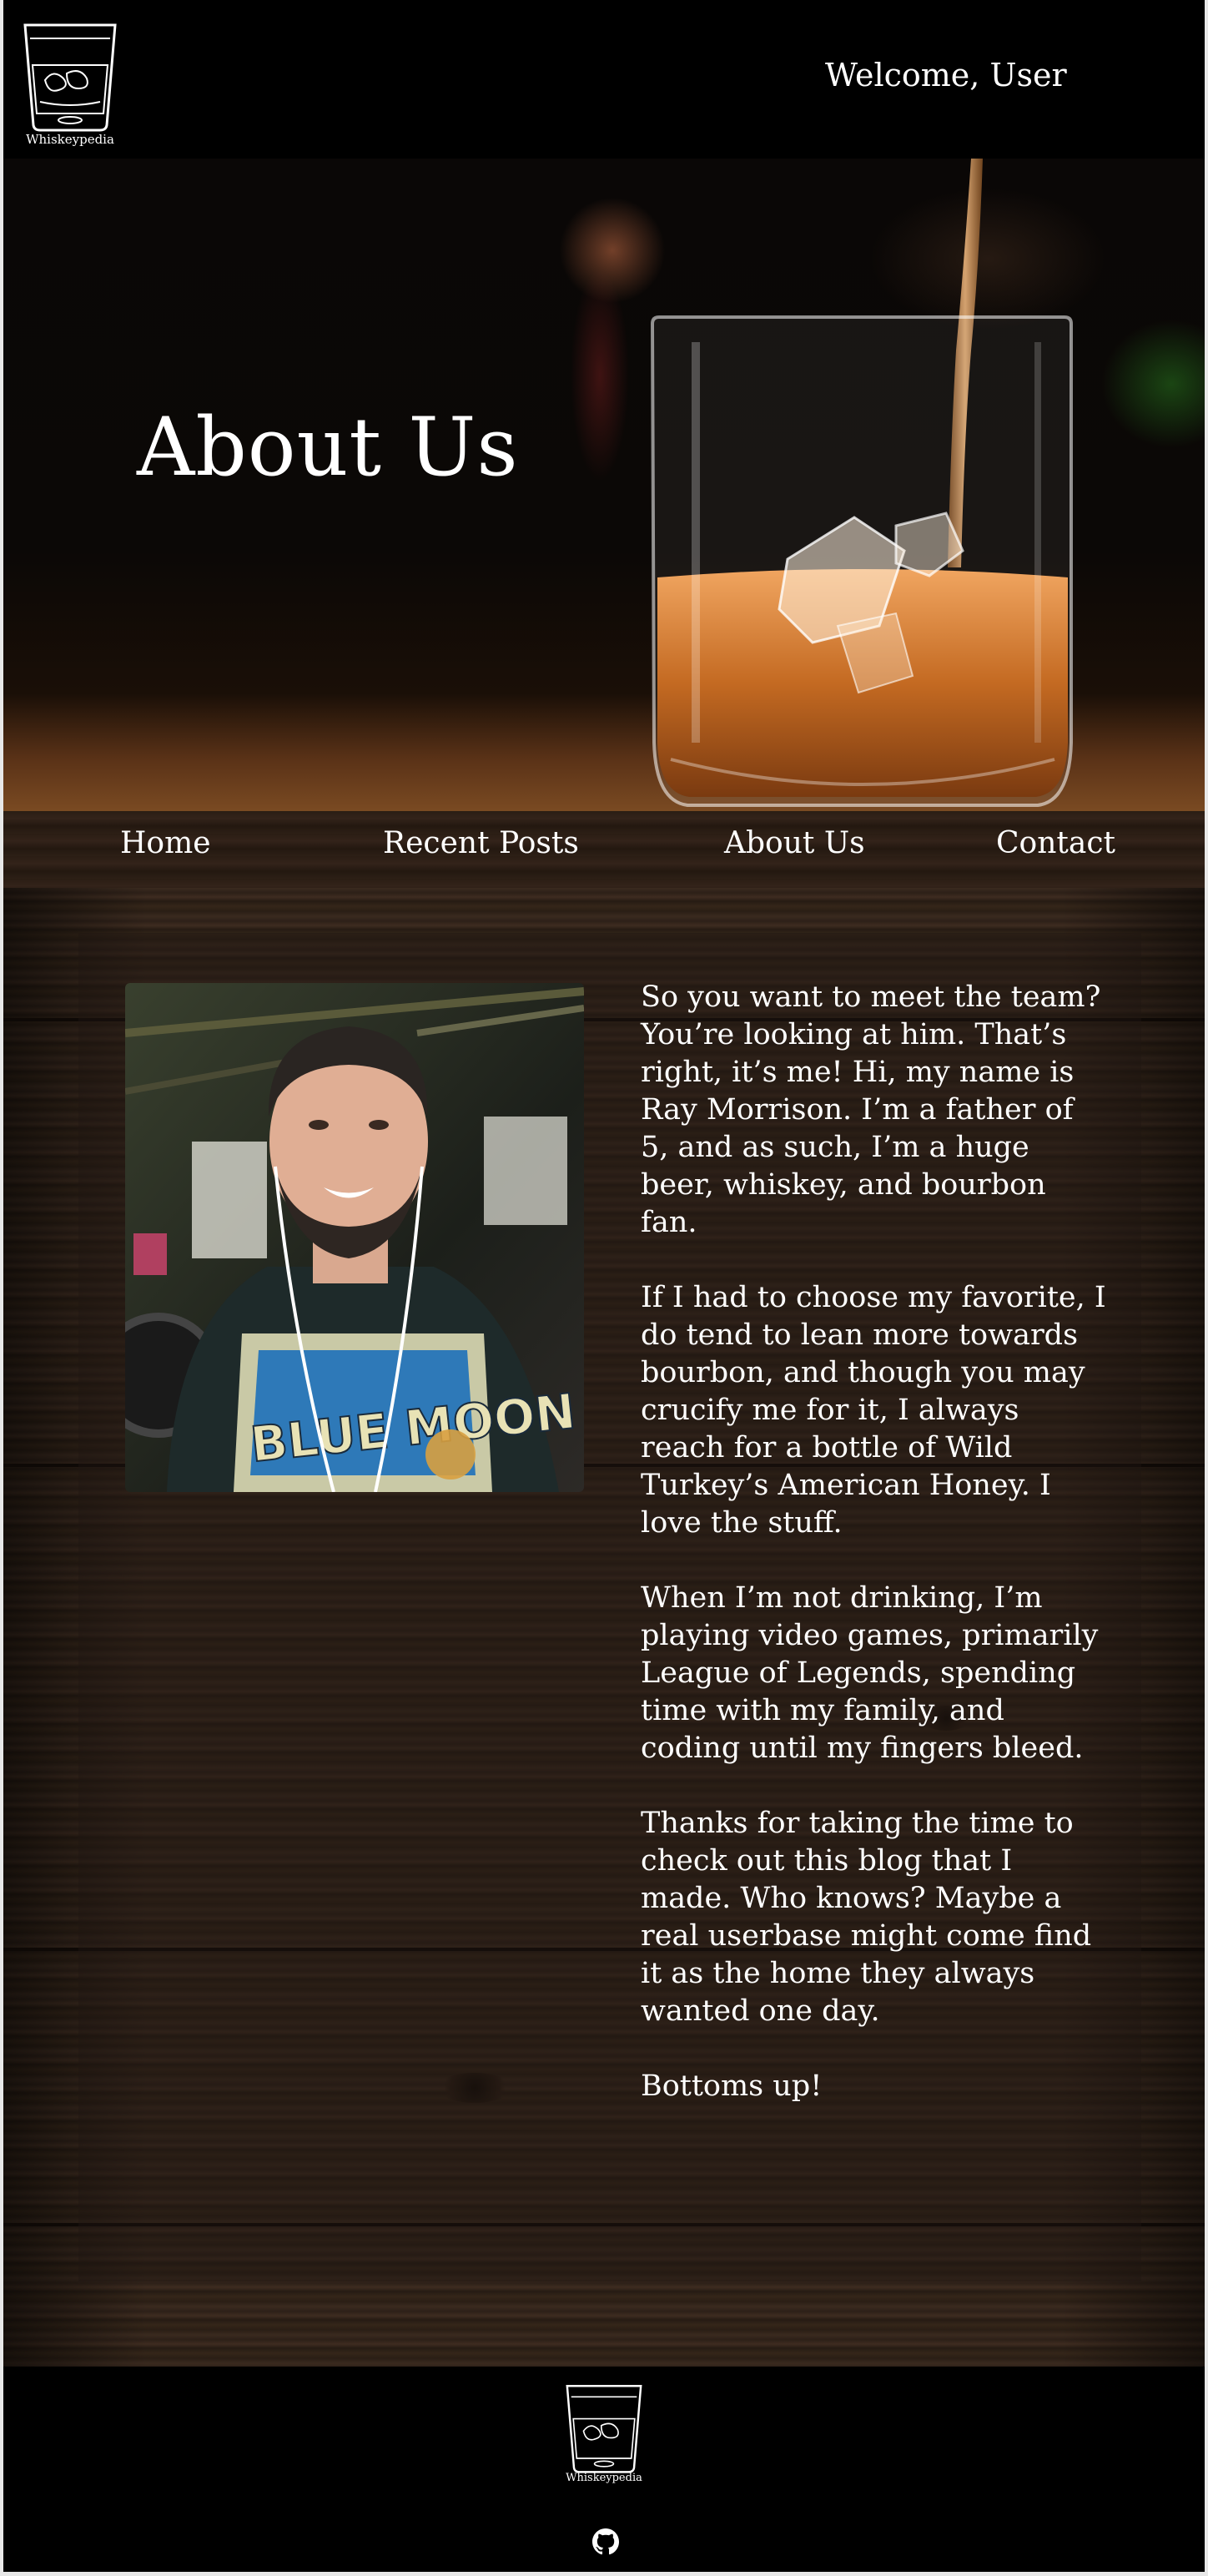 This screenshot has height=2576, width=1208. What do you see at coordinates (946, 75) in the screenshot?
I see `welcome-message: Welcome, User` at bounding box center [946, 75].